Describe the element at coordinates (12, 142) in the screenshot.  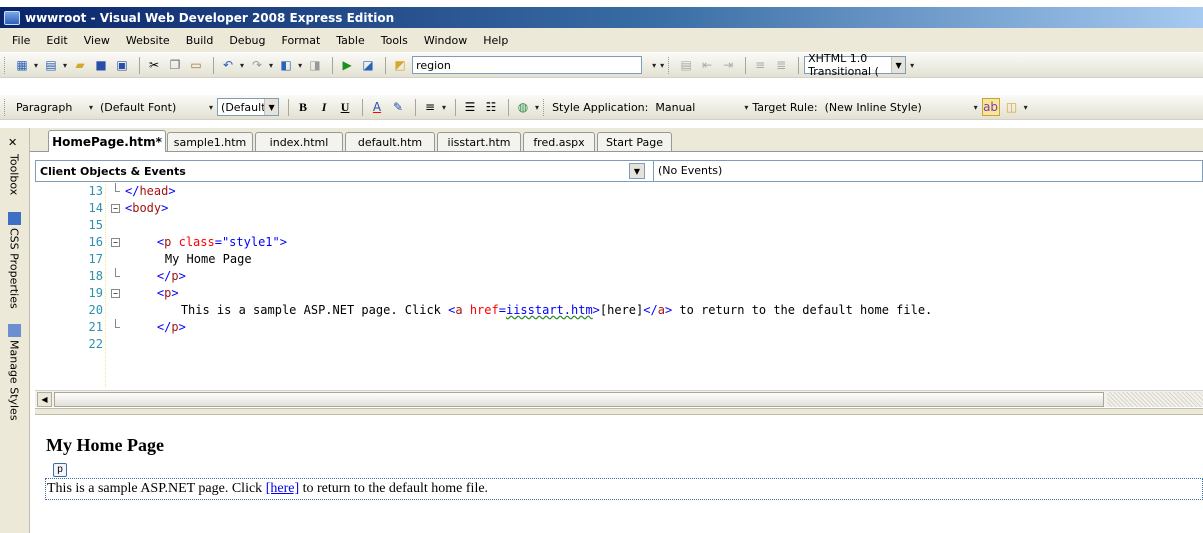
I see `pin-icon: ✕` at that location.